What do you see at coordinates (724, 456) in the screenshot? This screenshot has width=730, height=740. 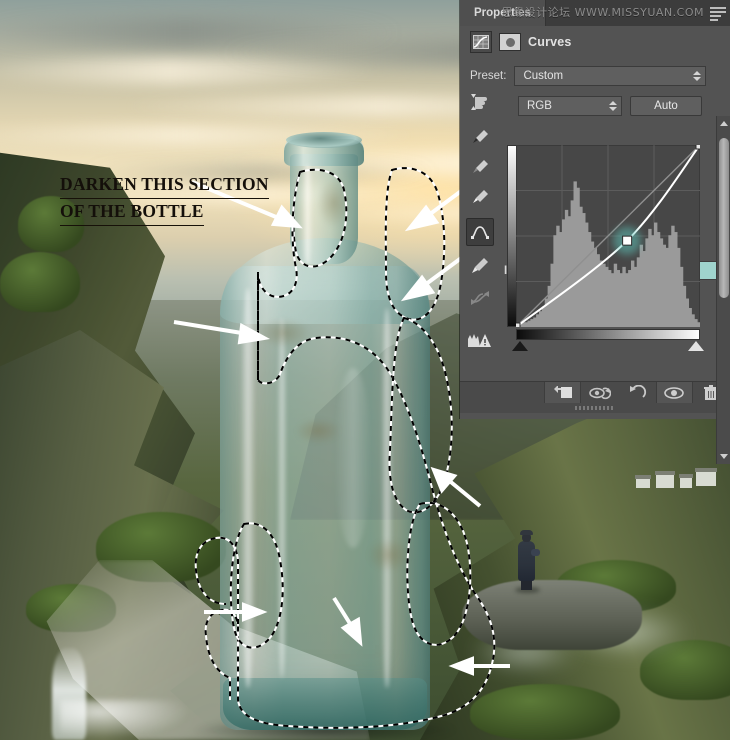 I see `scroll-down-arrow-icon` at bounding box center [724, 456].